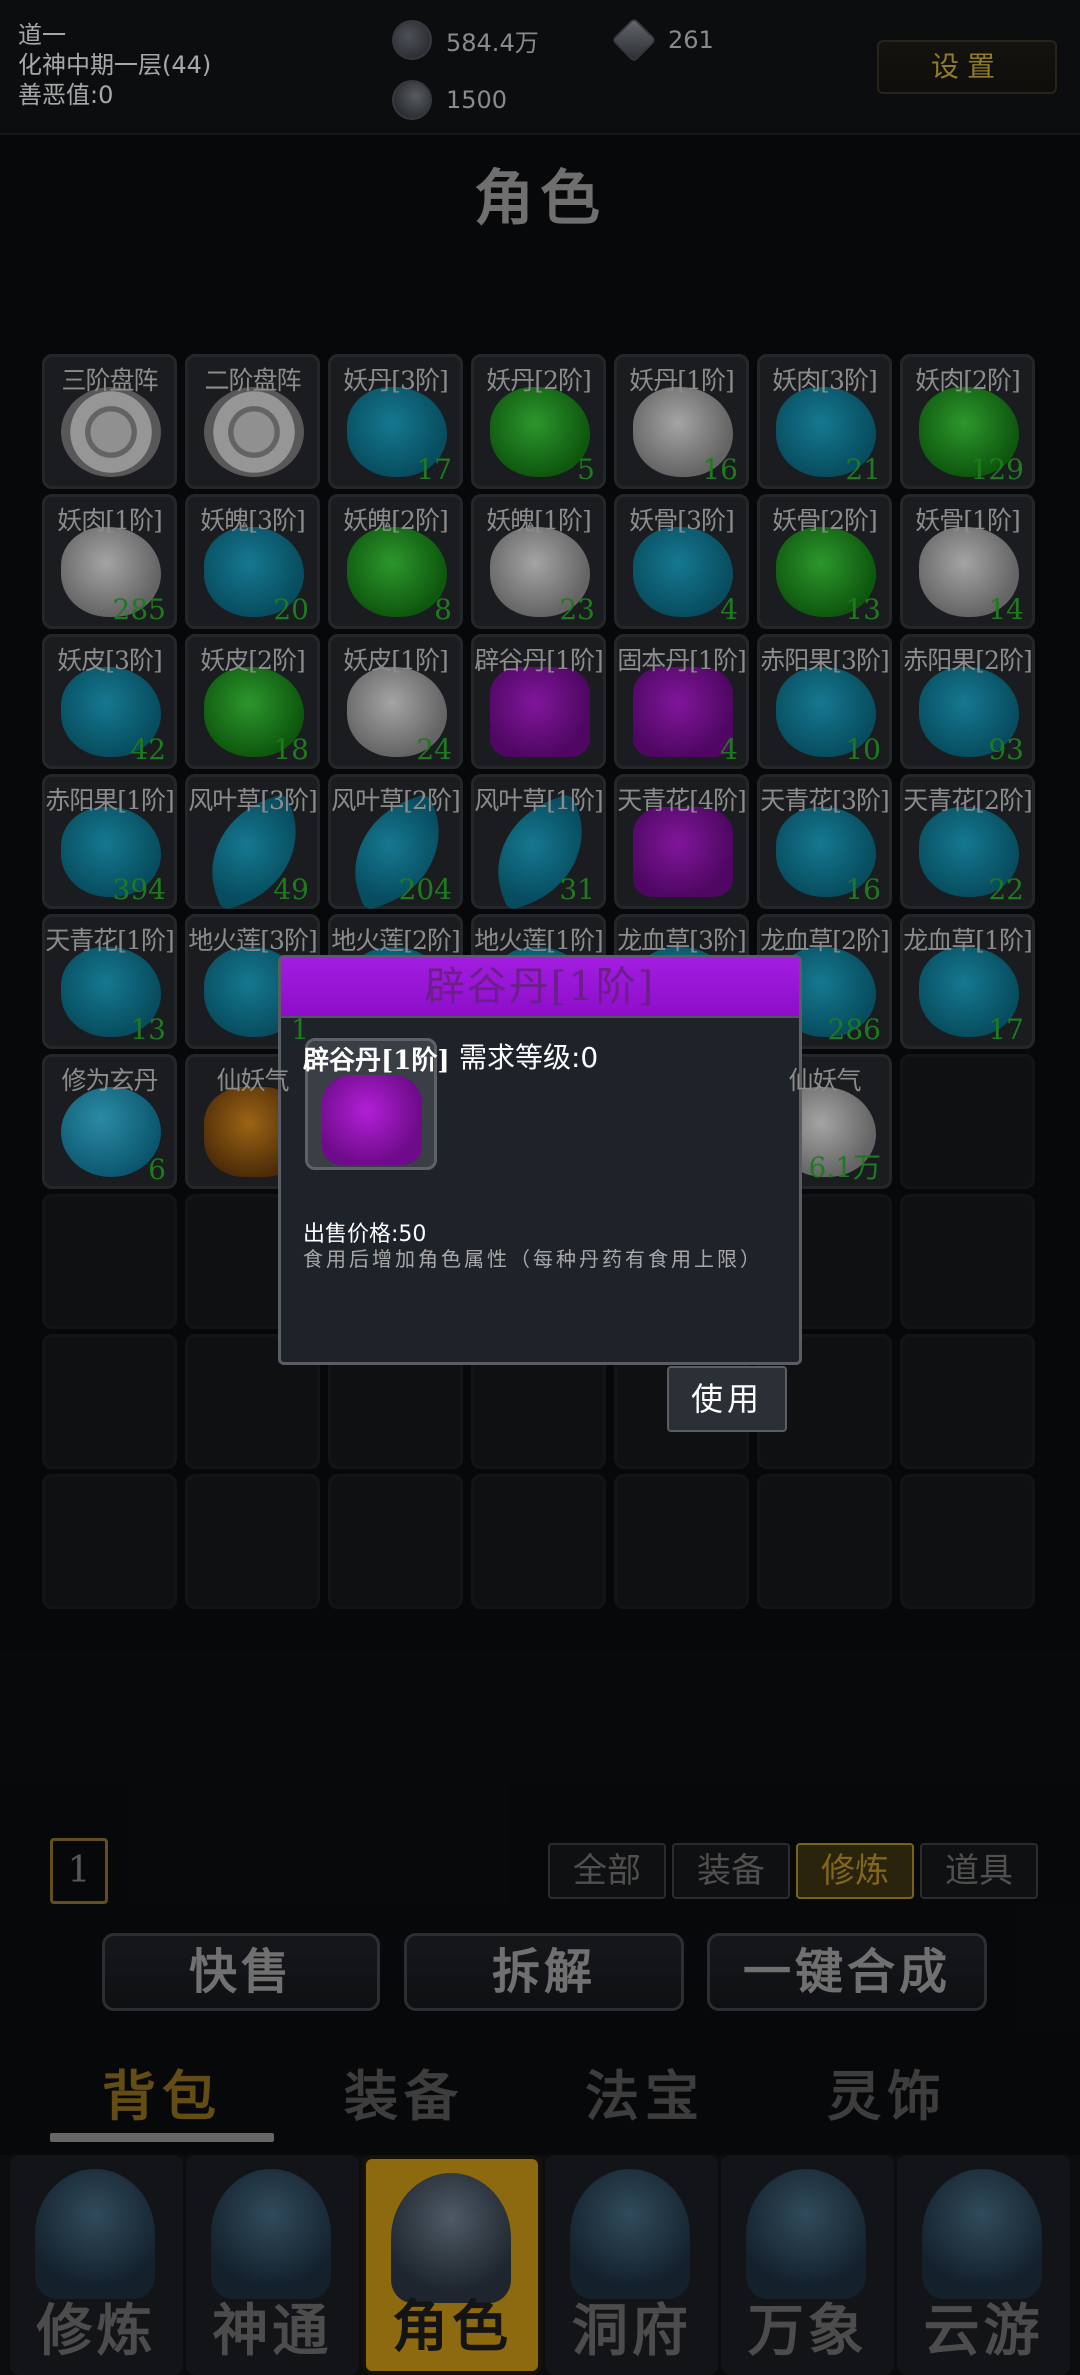 The height and width of the screenshot is (2375, 1080). I want to click on inventory-slot: 妖皮[2阶] 18, so click(252, 701).